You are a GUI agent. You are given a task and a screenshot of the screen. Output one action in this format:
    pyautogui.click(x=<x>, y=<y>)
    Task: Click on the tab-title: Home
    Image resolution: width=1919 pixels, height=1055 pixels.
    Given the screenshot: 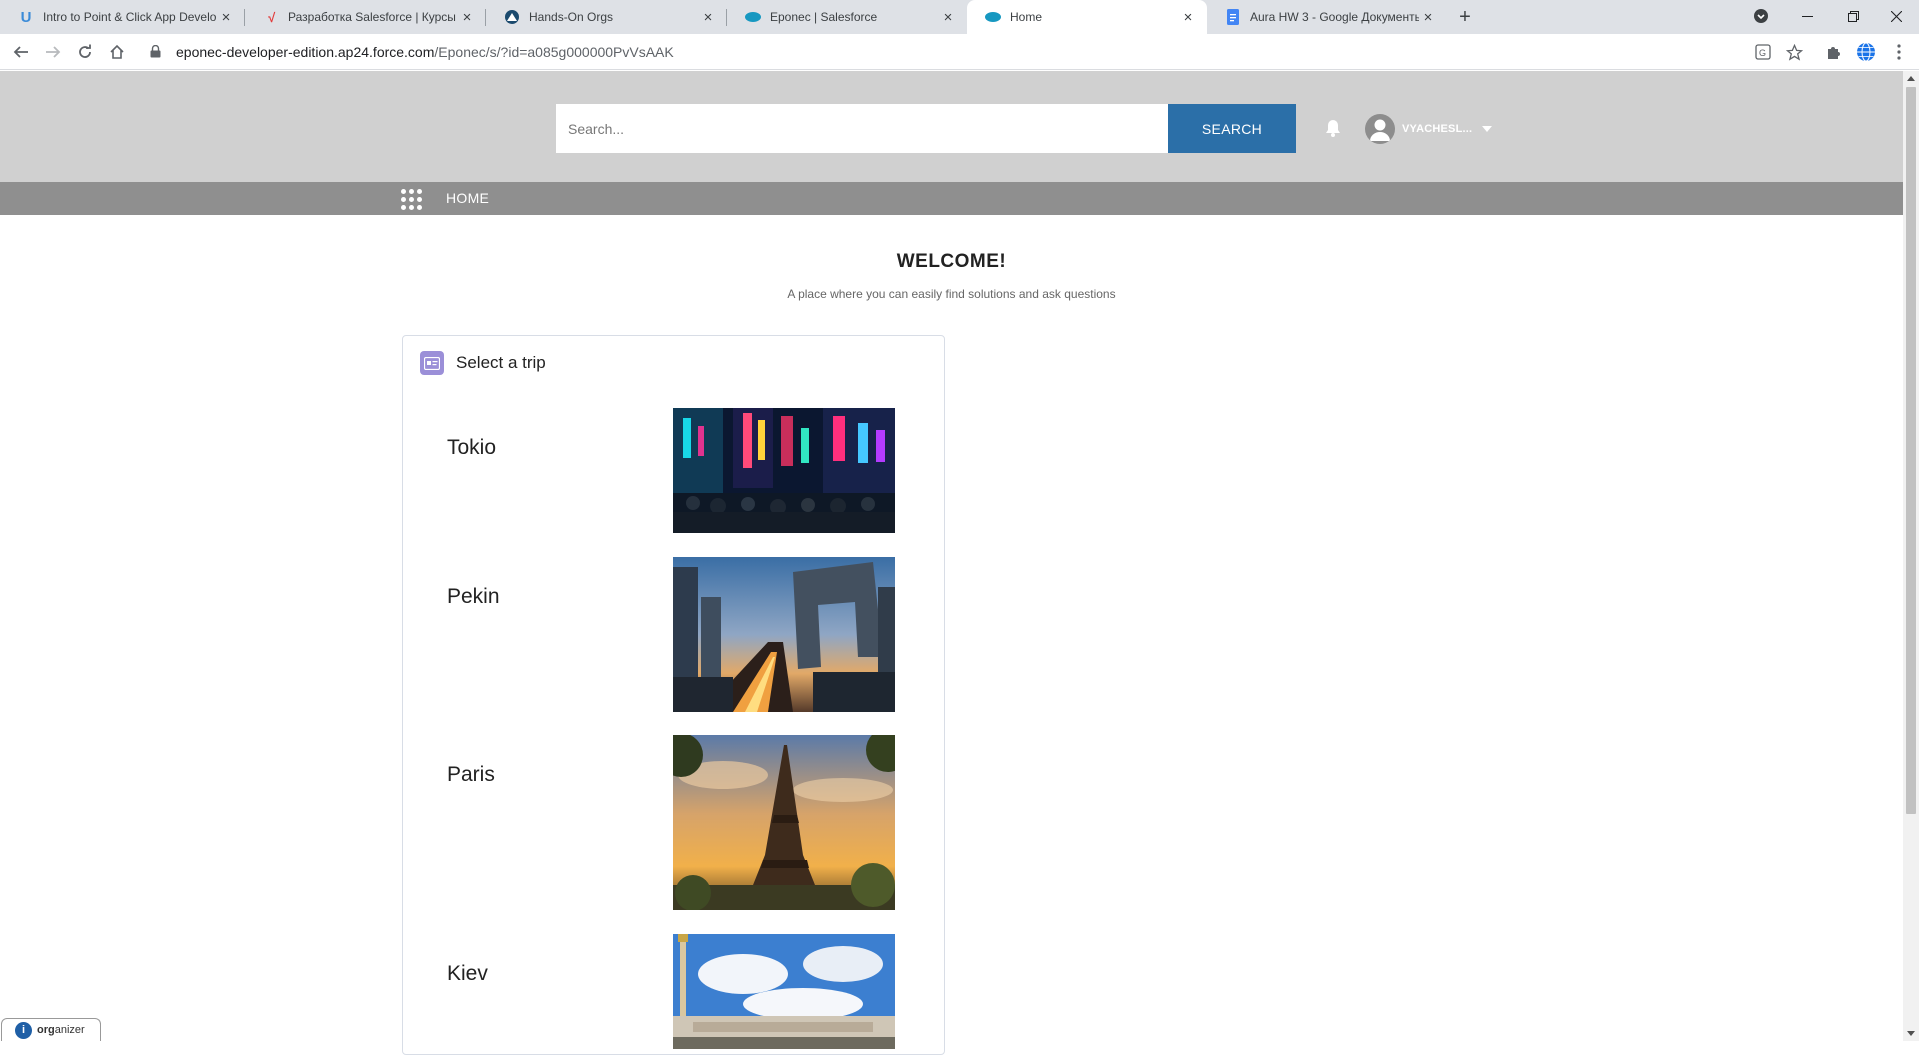 What is the action you would take?
    pyautogui.click(x=1026, y=17)
    